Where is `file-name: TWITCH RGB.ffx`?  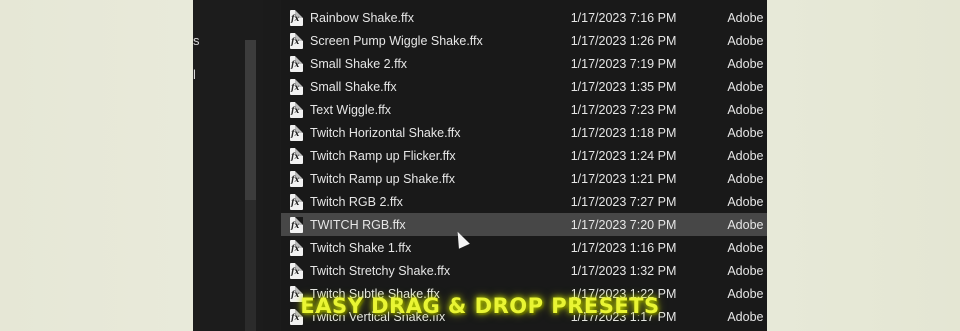
file-name: TWITCH RGB.ffx is located at coordinates (358, 224).